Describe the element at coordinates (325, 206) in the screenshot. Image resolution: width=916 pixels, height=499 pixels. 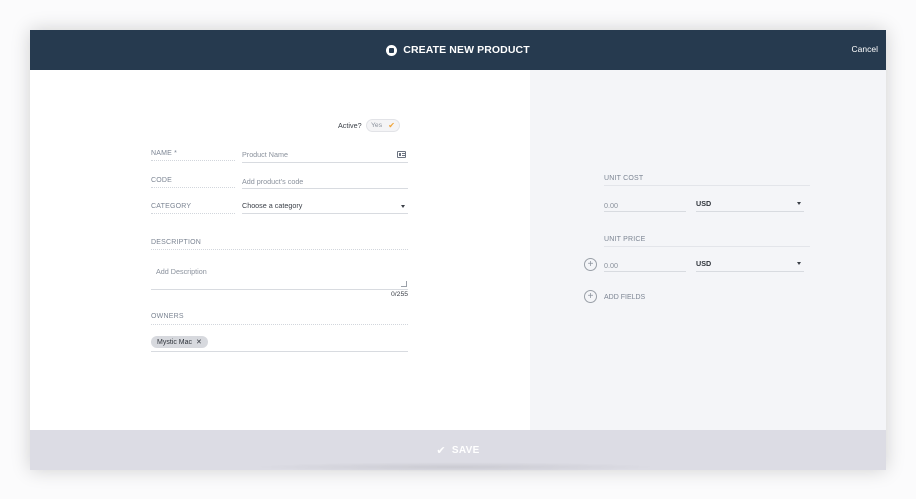
I see `category-select: Choose a category` at that location.